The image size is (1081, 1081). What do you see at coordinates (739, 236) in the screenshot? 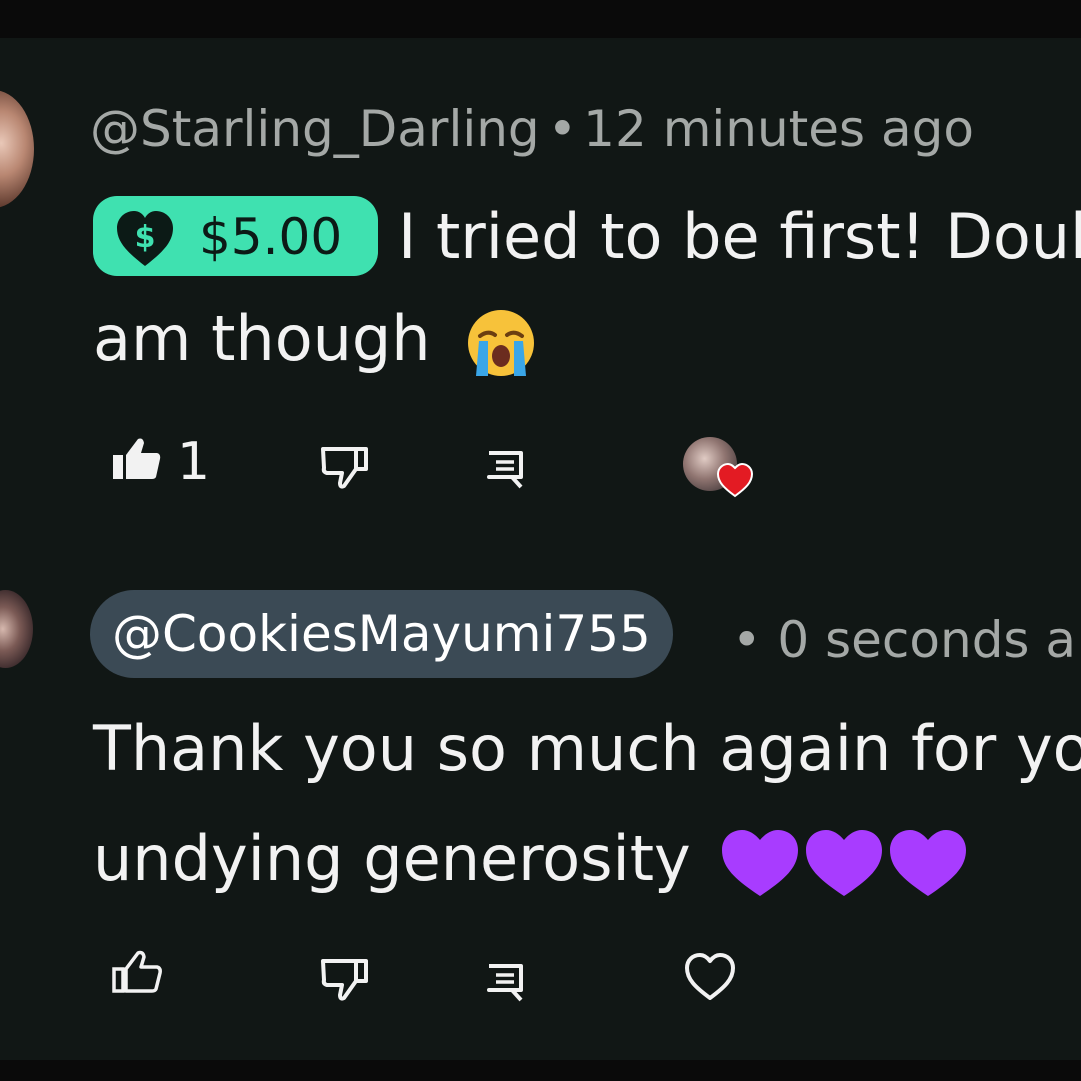
I see `comment-text-line: I tried to be first! Doub` at bounding box center [739, 236].